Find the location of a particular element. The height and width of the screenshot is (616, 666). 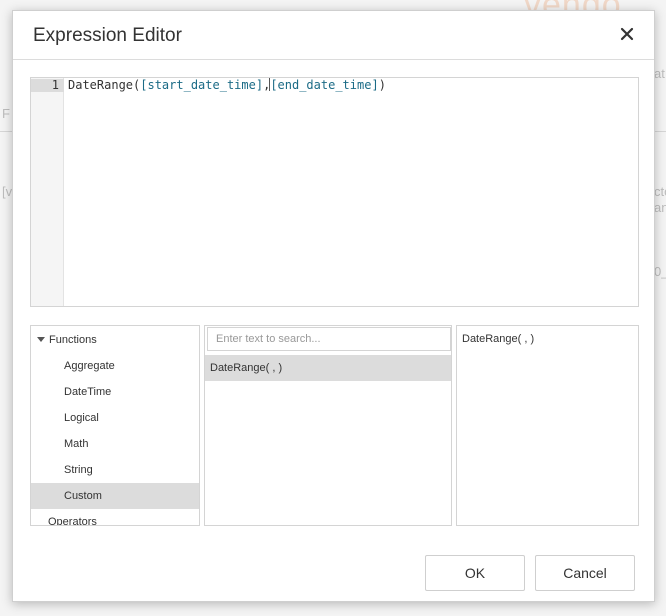

tree-item-string: String is located at coordinates (115, 470).